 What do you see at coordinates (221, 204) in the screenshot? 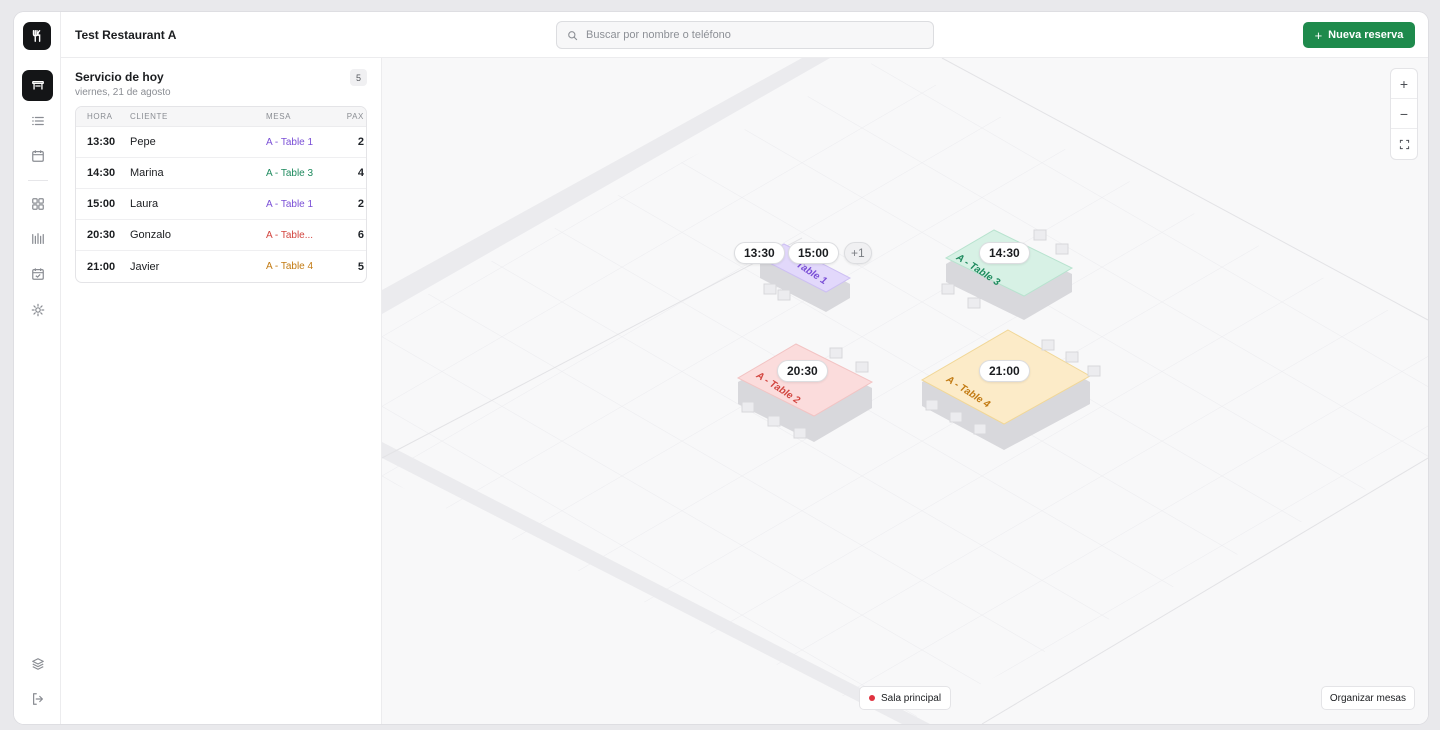
I see `table-row: 15:00 Laura A - Table 1 2` at bounding box center [221, 204].